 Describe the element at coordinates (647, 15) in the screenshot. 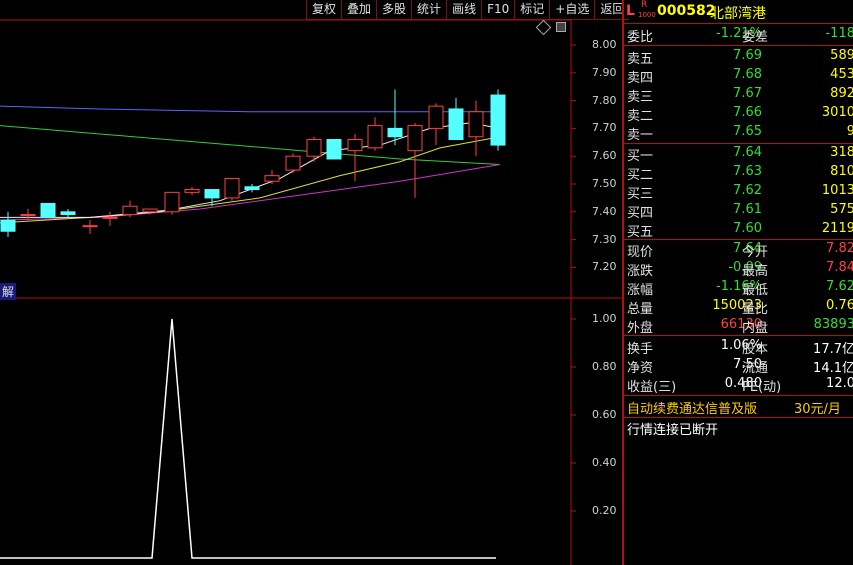

I see `flag-small: 1000` at that location.